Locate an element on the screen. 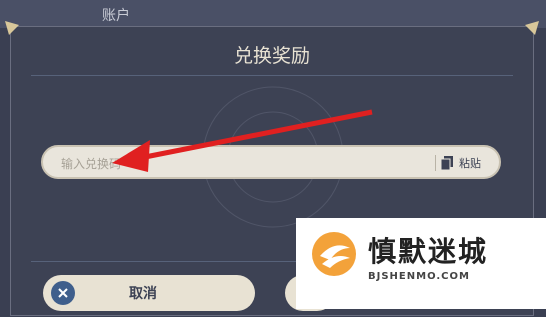  background-header: 账户 is located at coordinates (273, 14).